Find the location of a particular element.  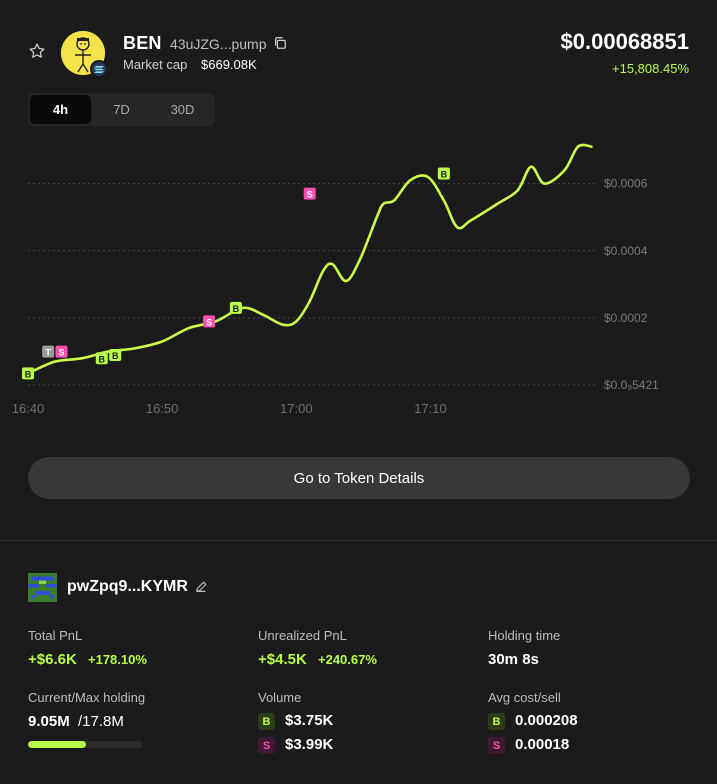

timeframe-tabs: 4h 7D 30D is located at coordinates (121, 109).